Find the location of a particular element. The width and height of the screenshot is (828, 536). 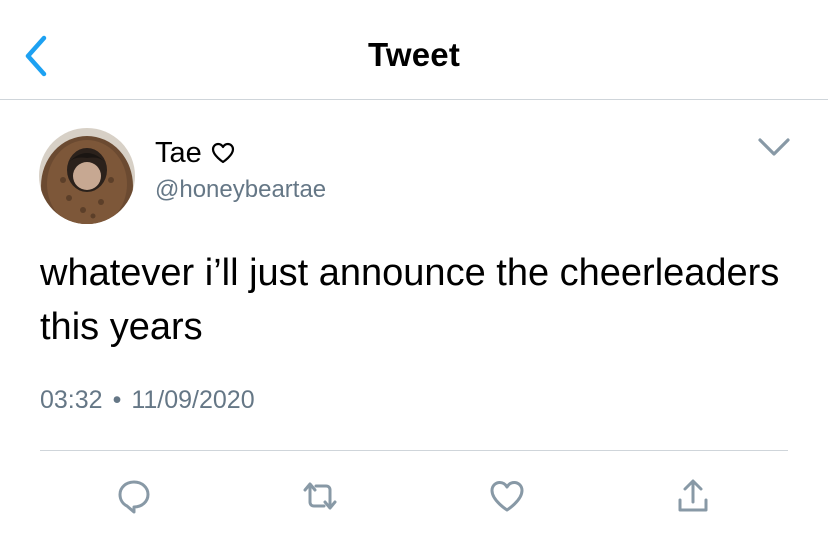

like-button is located at coordinates (507, 496).